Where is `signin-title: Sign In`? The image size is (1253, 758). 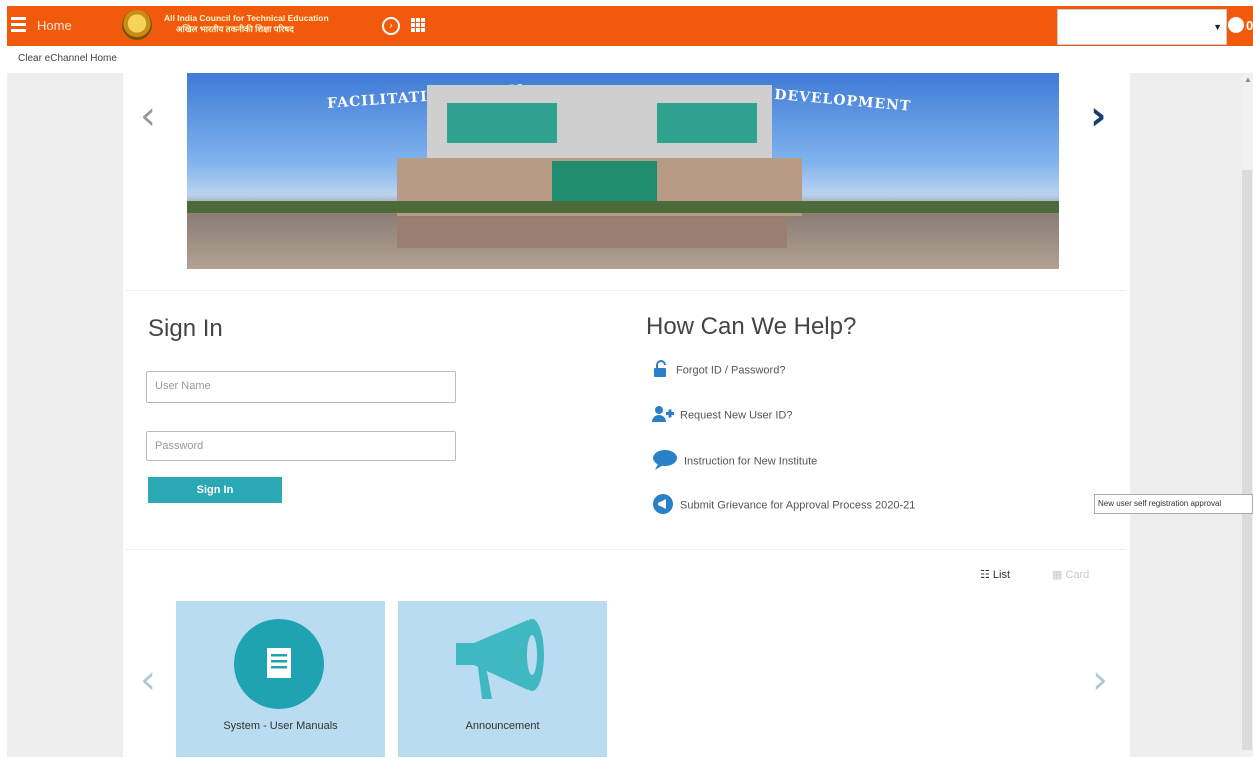 signin-title: Sign In is located at coordinates (185, 328).